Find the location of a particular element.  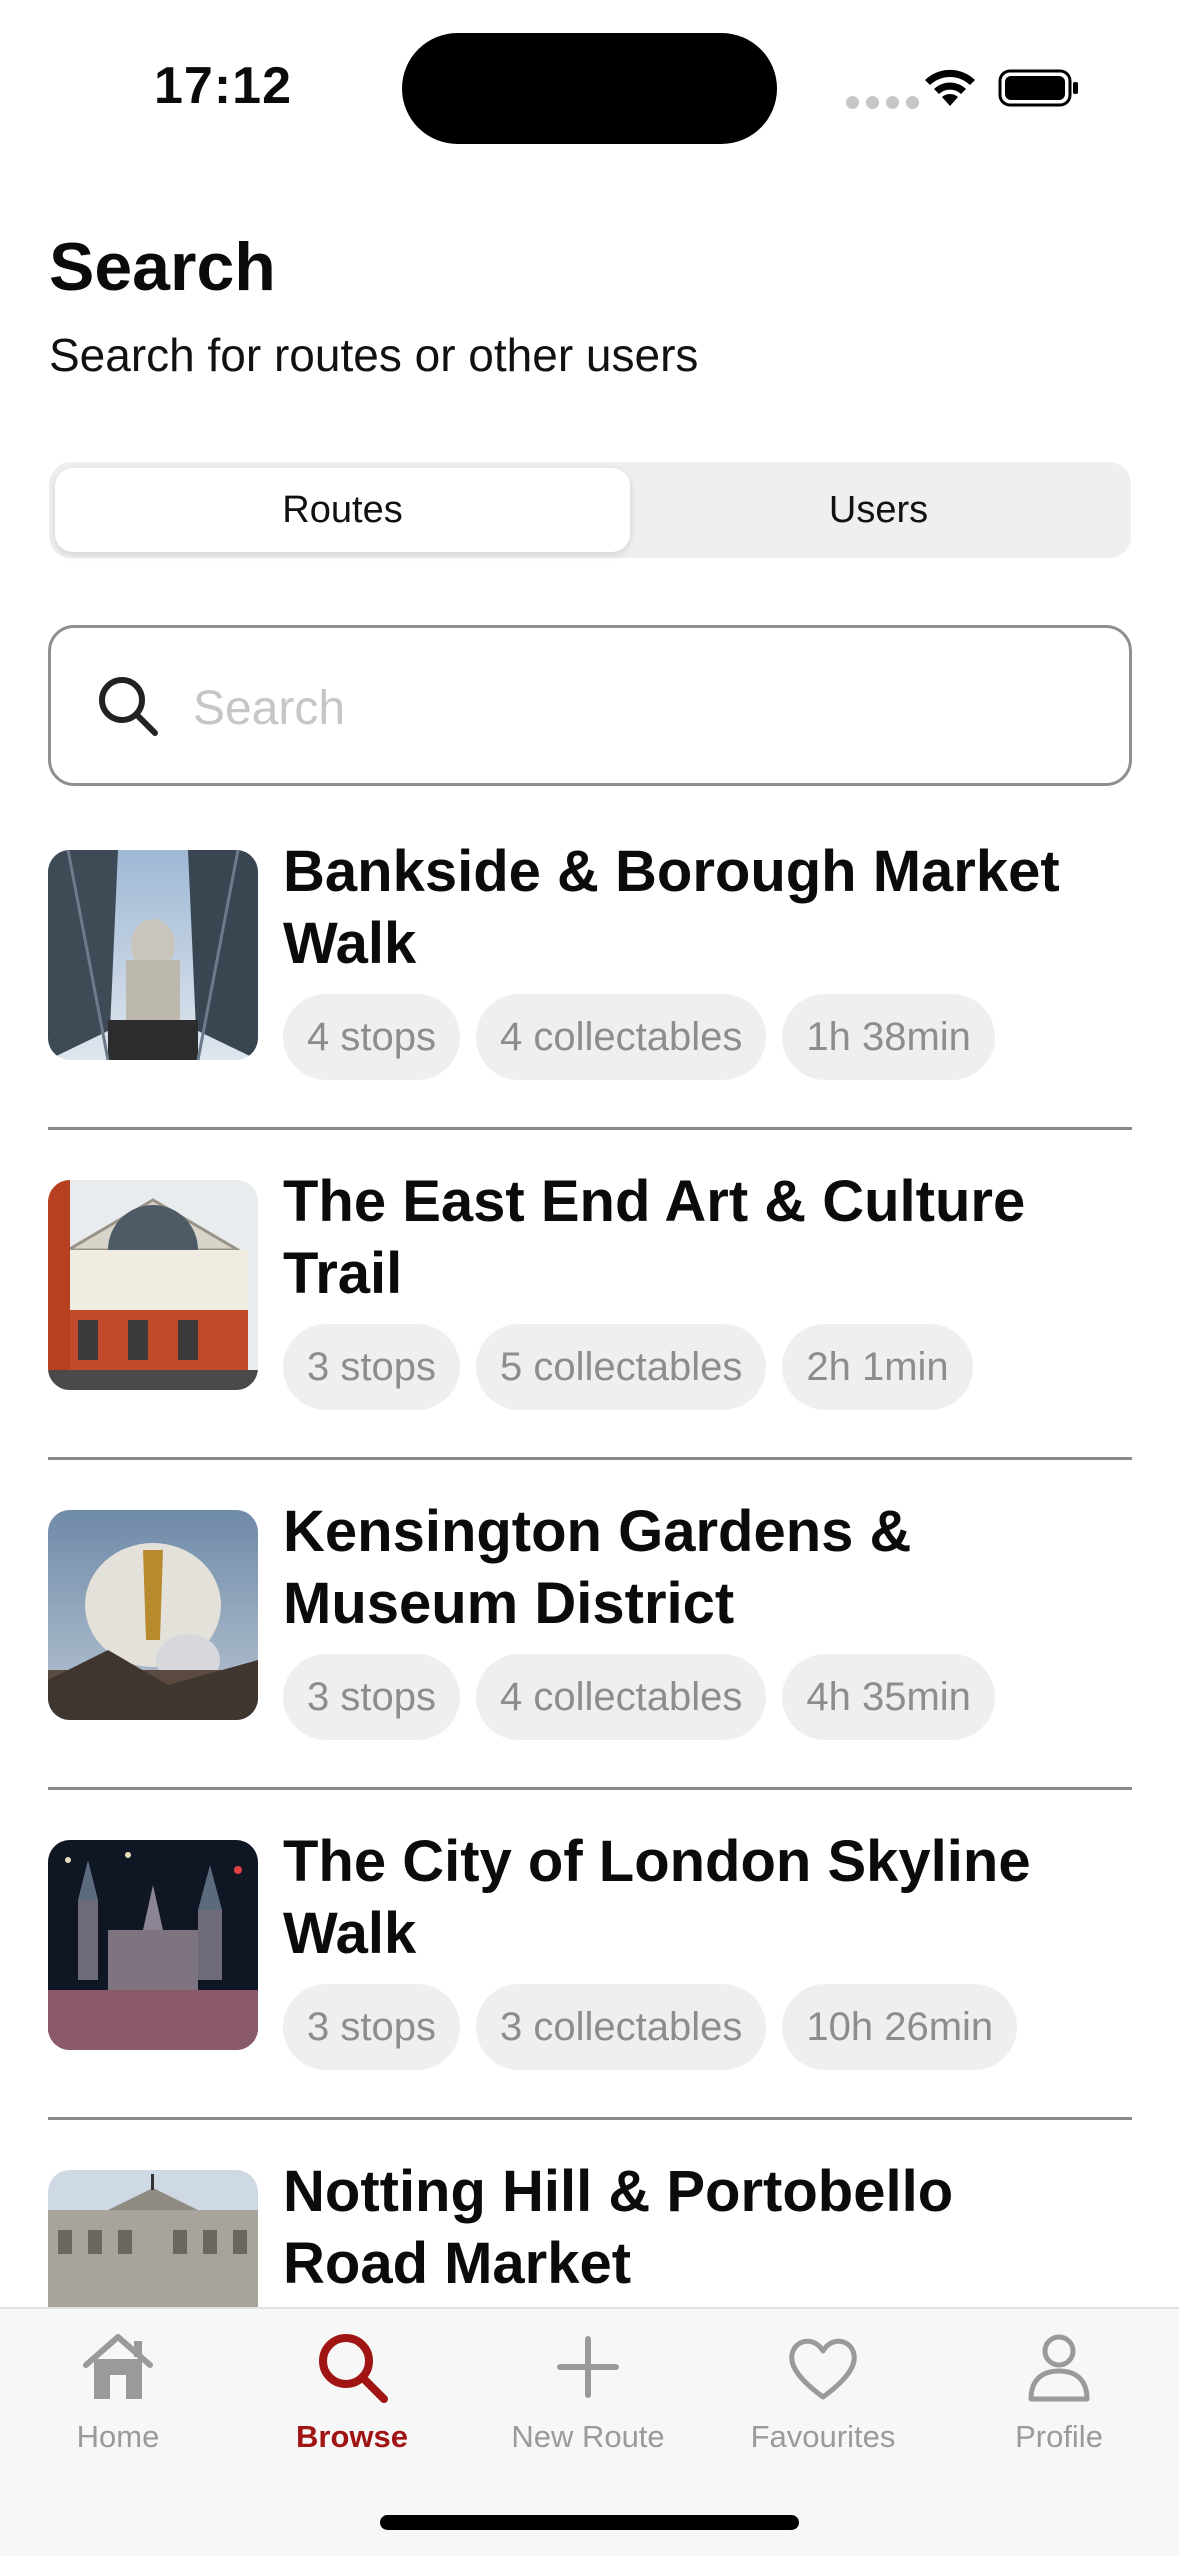

route-stats: 3 stops 4 collectables 4h 35min is located at coordinates (639, 1697).